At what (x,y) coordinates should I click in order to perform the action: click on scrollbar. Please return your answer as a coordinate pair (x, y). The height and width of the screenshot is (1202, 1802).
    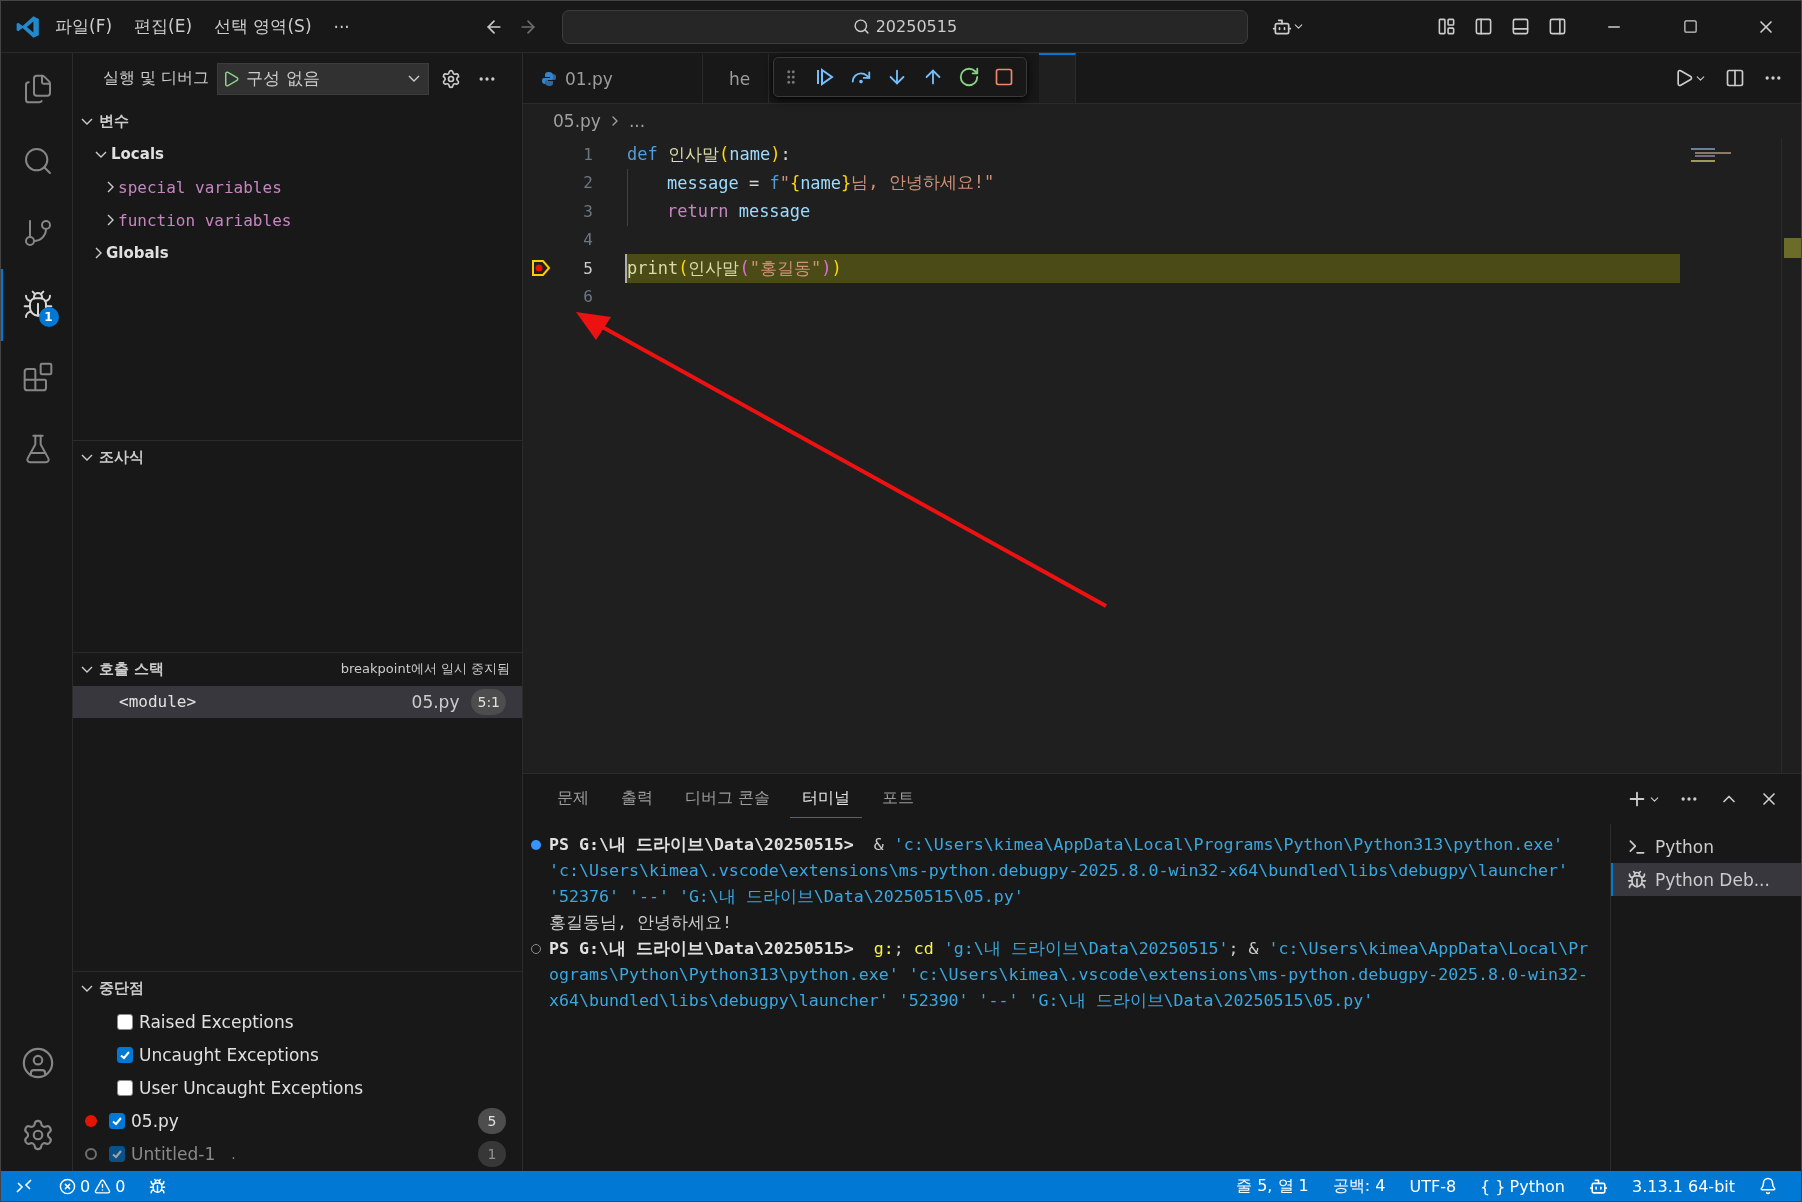
    Looking at the image, I should click on (1791, 455).